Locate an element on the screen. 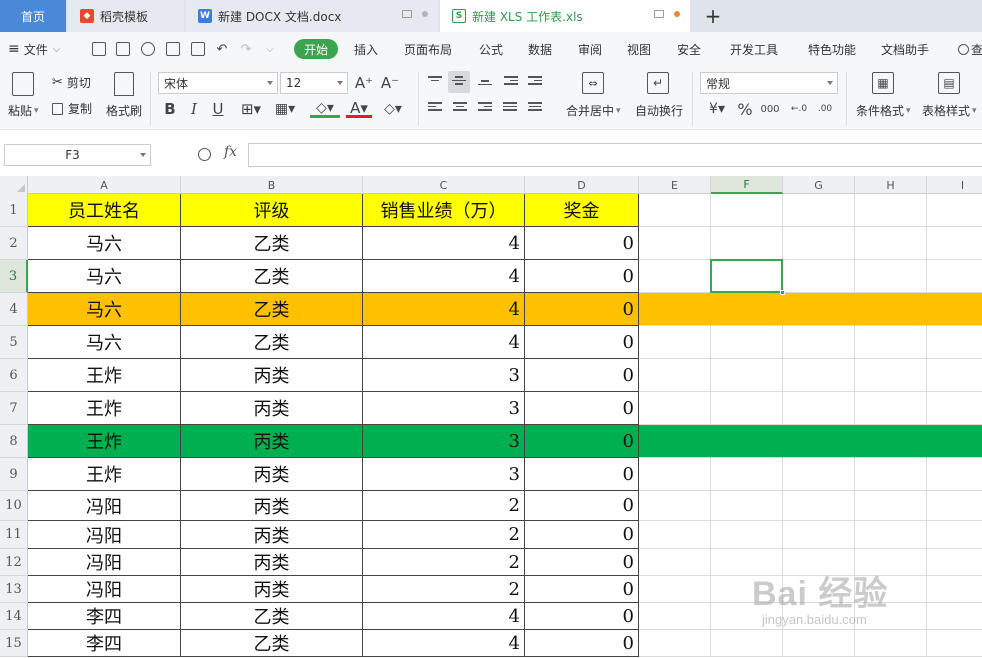 The height and width of the screenshot is (658, 982). menu-insert: 插入 is located at coordinates (366, 49).